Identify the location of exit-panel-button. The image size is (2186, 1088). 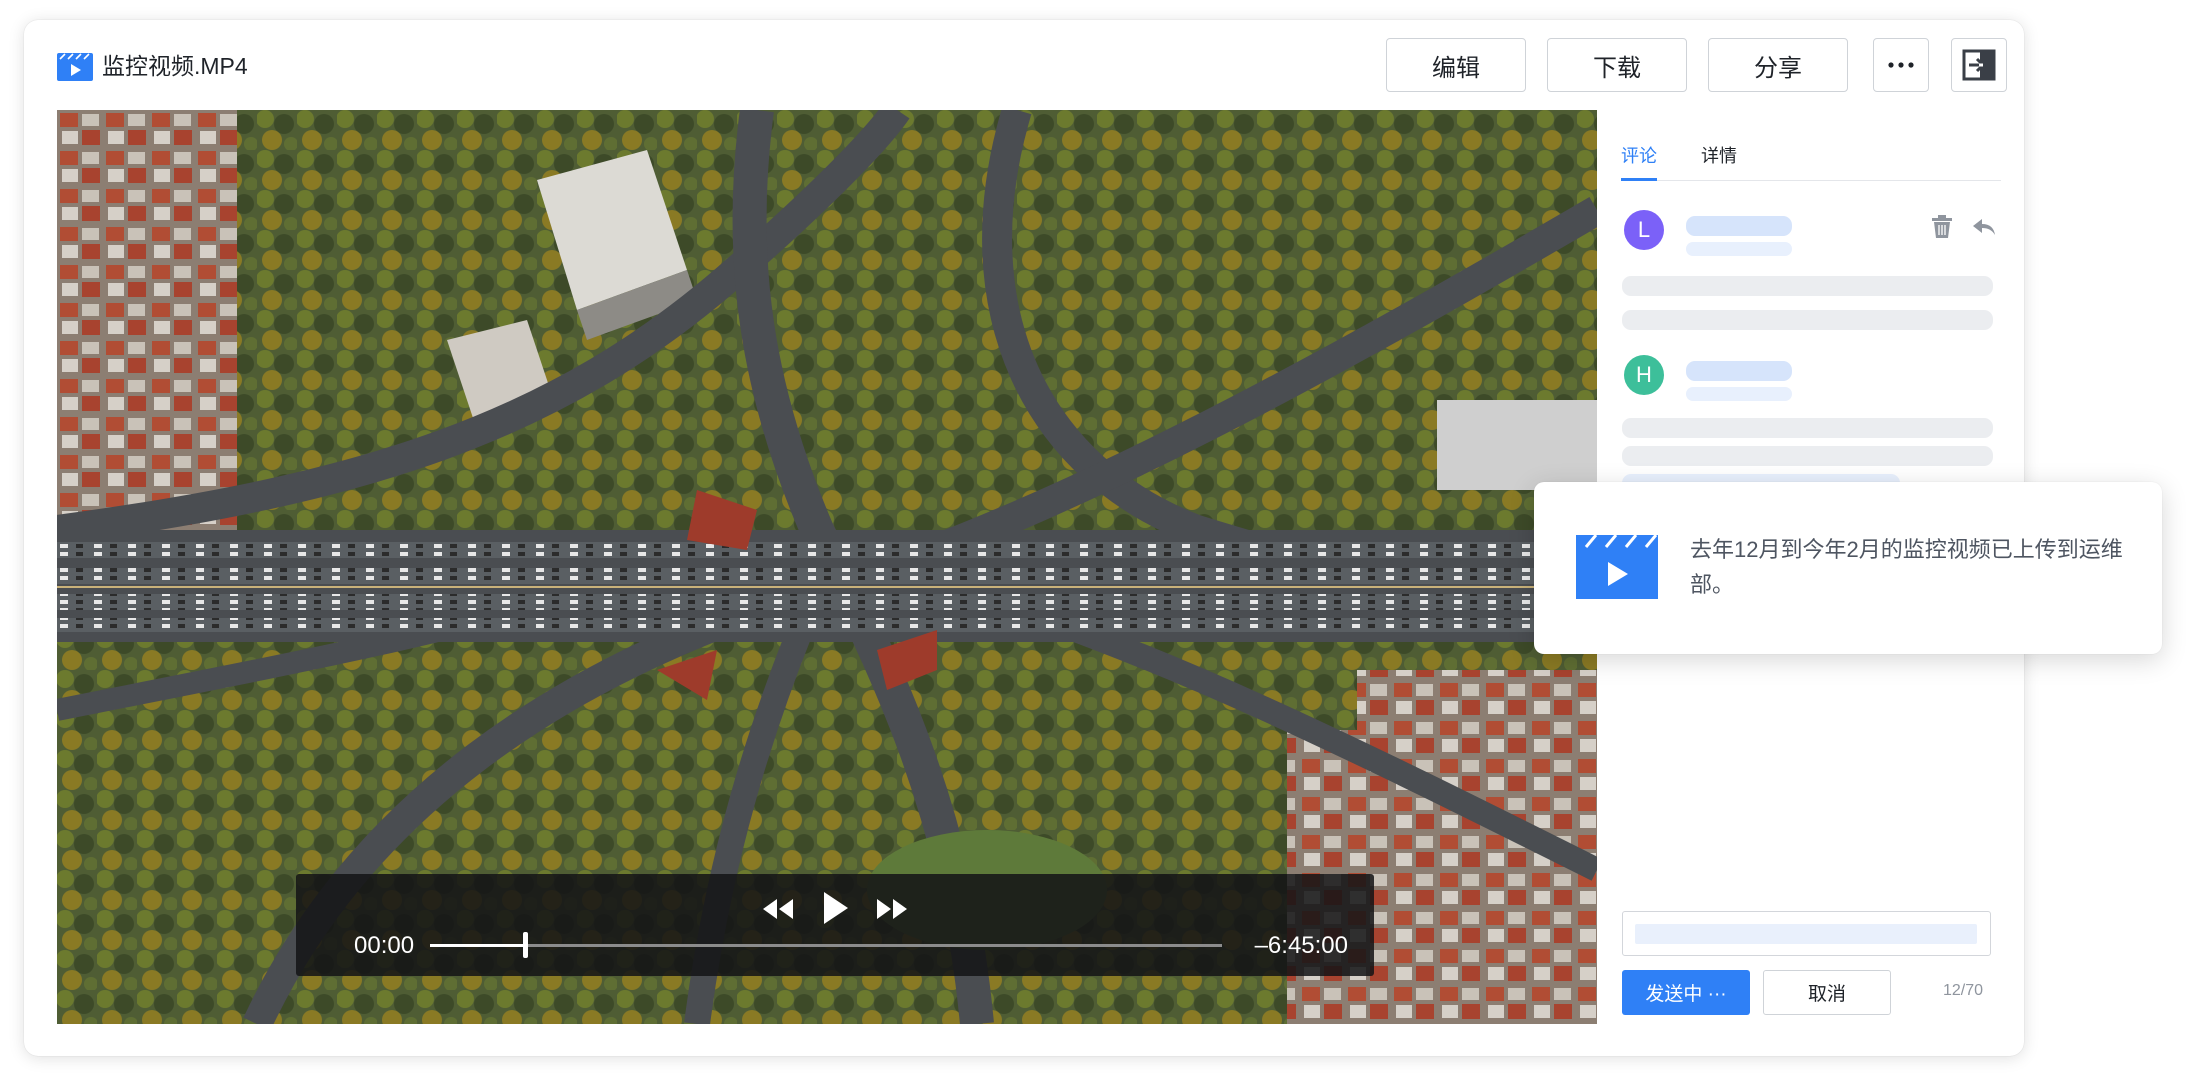
(1979, 65).